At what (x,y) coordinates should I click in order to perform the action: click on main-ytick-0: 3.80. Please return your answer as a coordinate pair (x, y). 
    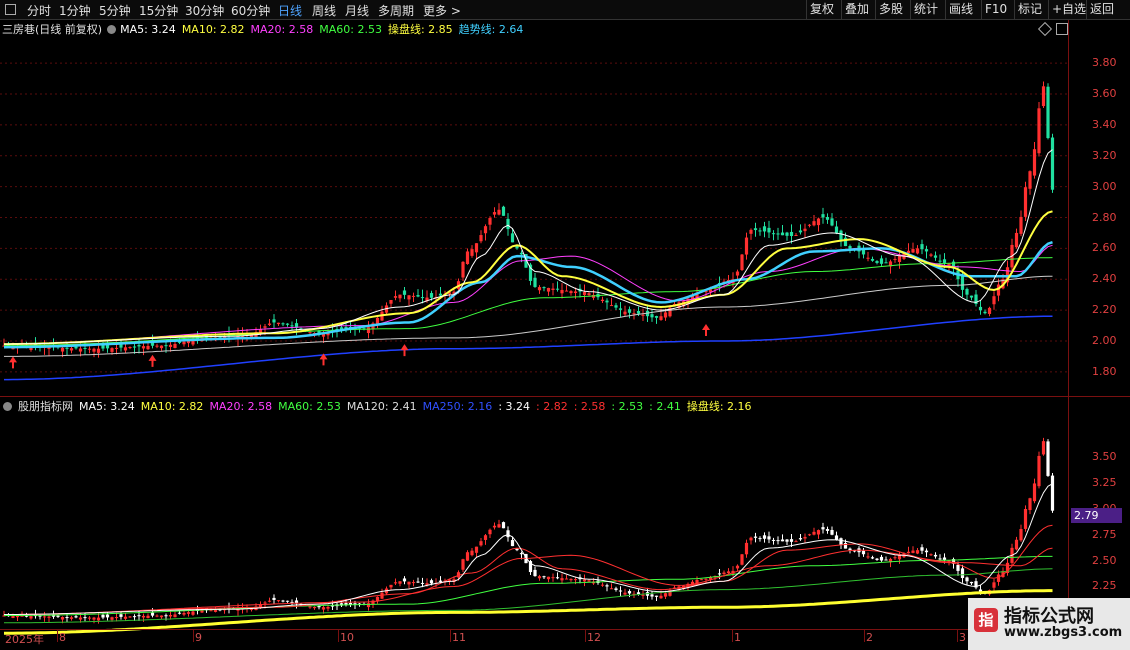
    Looking at the image, I should click on (1104, 63).